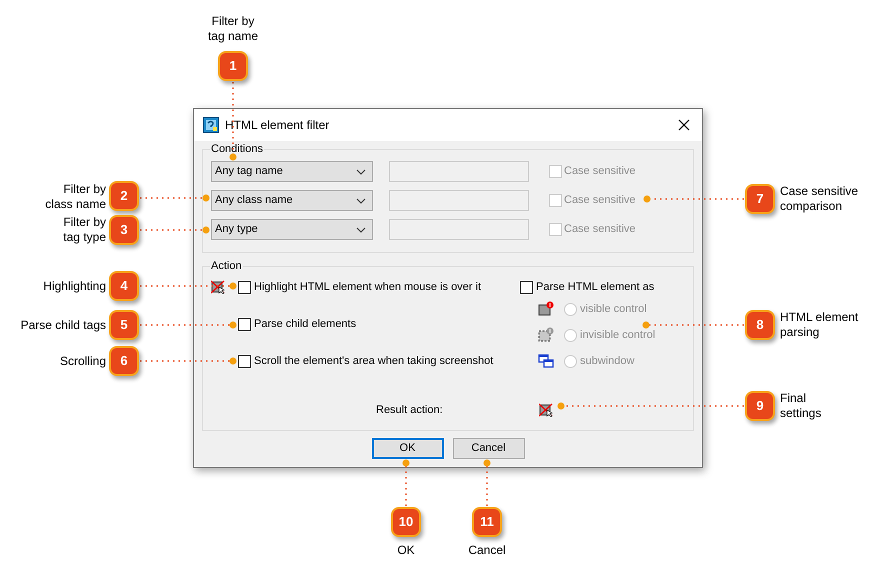  Describe the element at coordinates (74, 286) in the screenshot. I see `callout-label: Highlighting` at that location.